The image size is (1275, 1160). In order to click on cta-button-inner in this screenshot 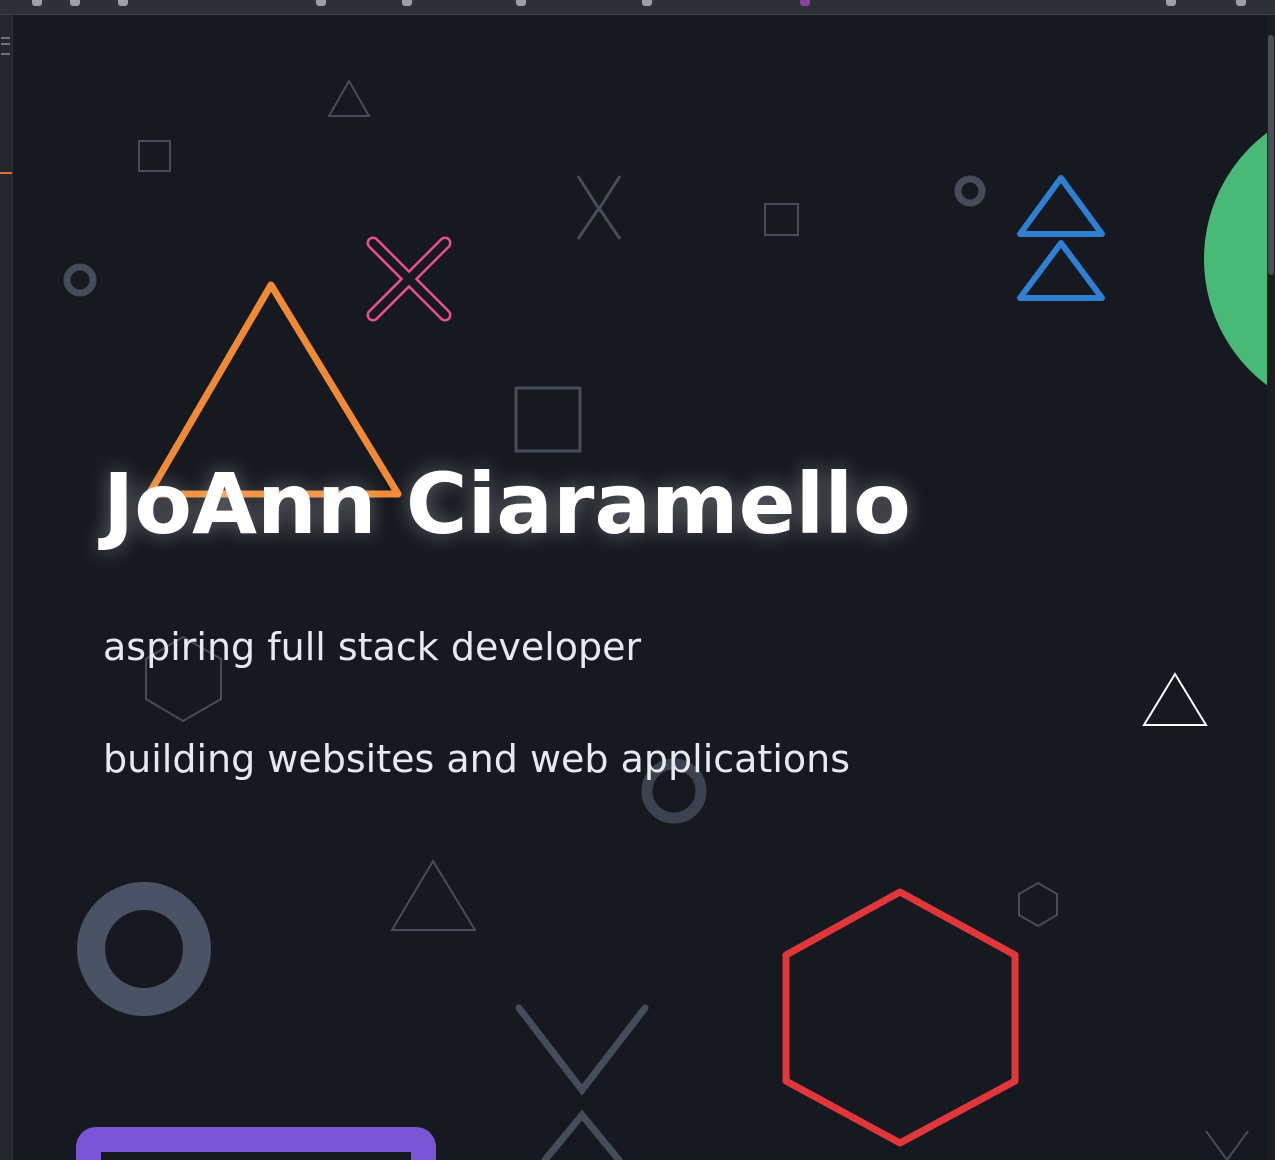, I will do `click(256, 1156)`.